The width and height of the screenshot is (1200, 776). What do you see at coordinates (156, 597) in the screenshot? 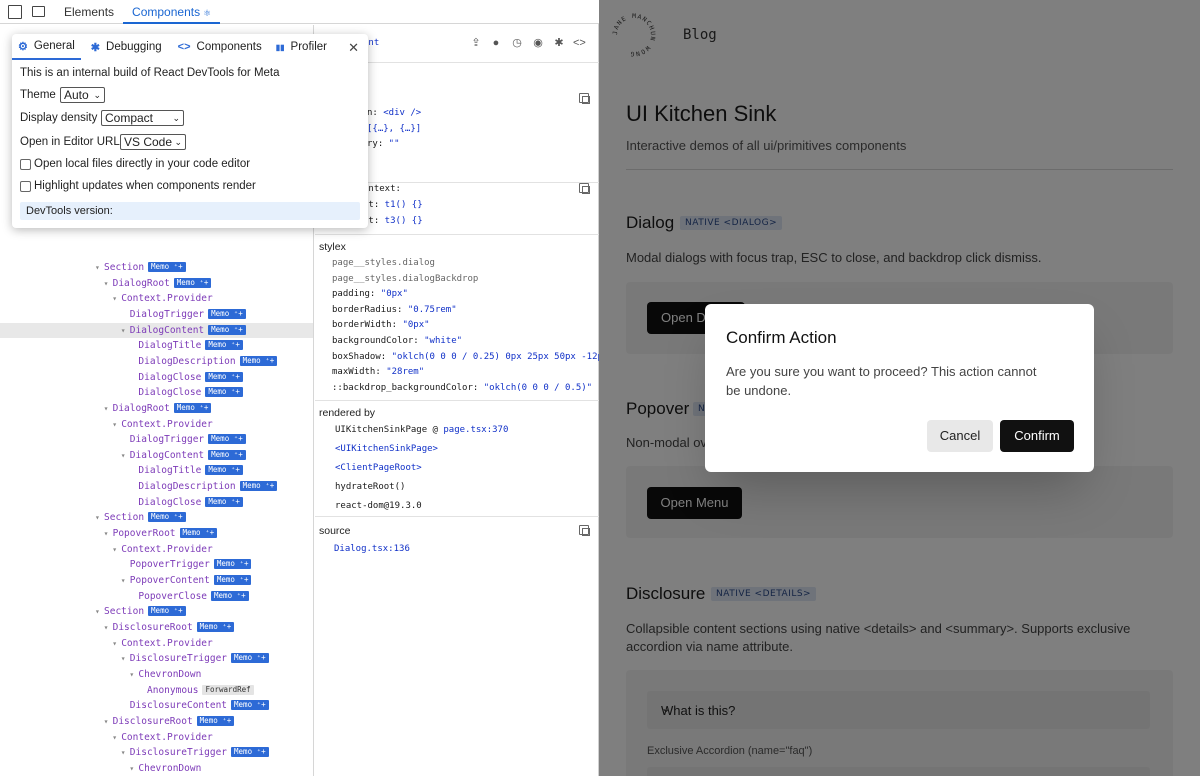
I see `tree-row: PopoverClose Memo ⁺+` at bounding box center [156, 597].